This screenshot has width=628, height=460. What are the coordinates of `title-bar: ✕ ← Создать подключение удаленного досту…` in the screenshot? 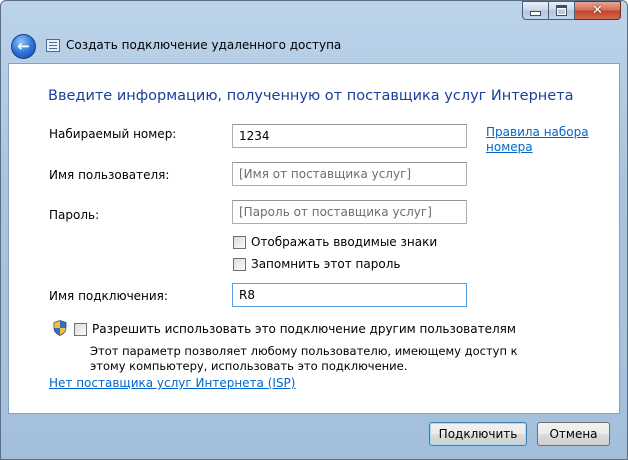 It's located at (314, 32).